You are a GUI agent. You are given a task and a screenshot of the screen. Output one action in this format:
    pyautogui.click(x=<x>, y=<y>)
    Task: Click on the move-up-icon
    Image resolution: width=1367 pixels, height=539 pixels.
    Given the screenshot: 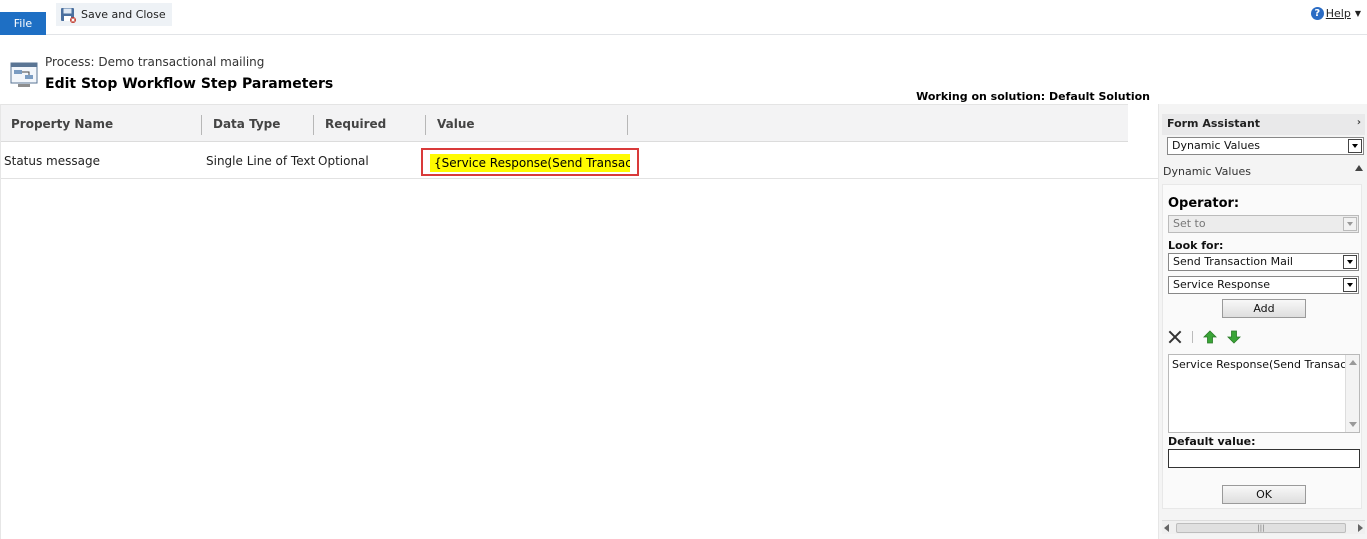 What is the action you would take?
    pyautogui.click(x=1210, y=337)
    